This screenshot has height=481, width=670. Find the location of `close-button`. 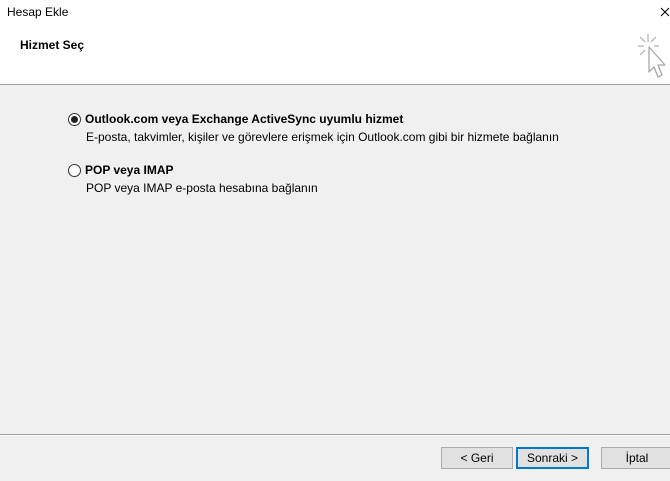

close-button is located at coordinates (664, 12).